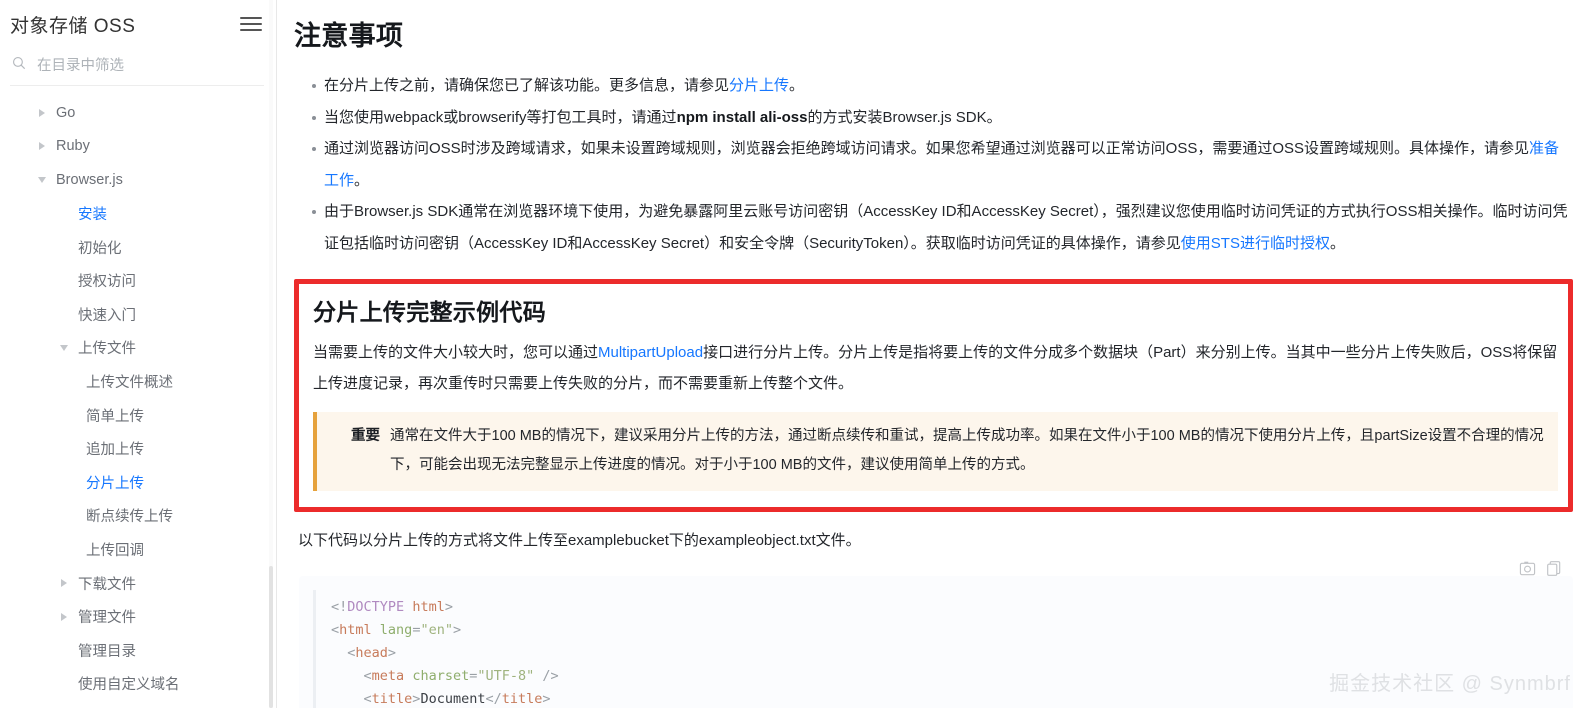  What do you see at coordinates (138, 281) in the screenshot?
I see `sidebar-item-5: 授权访问` at bounding box center [138, 281].